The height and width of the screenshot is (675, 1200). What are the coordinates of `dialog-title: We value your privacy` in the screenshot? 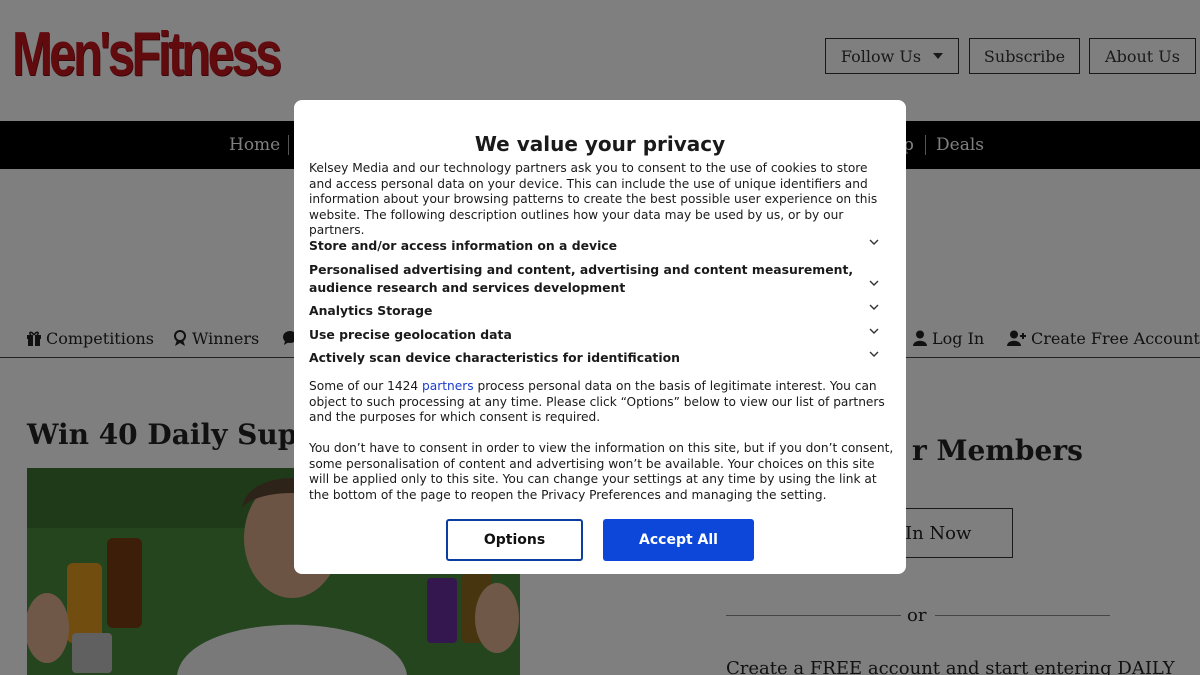 It's located at (600, 144).